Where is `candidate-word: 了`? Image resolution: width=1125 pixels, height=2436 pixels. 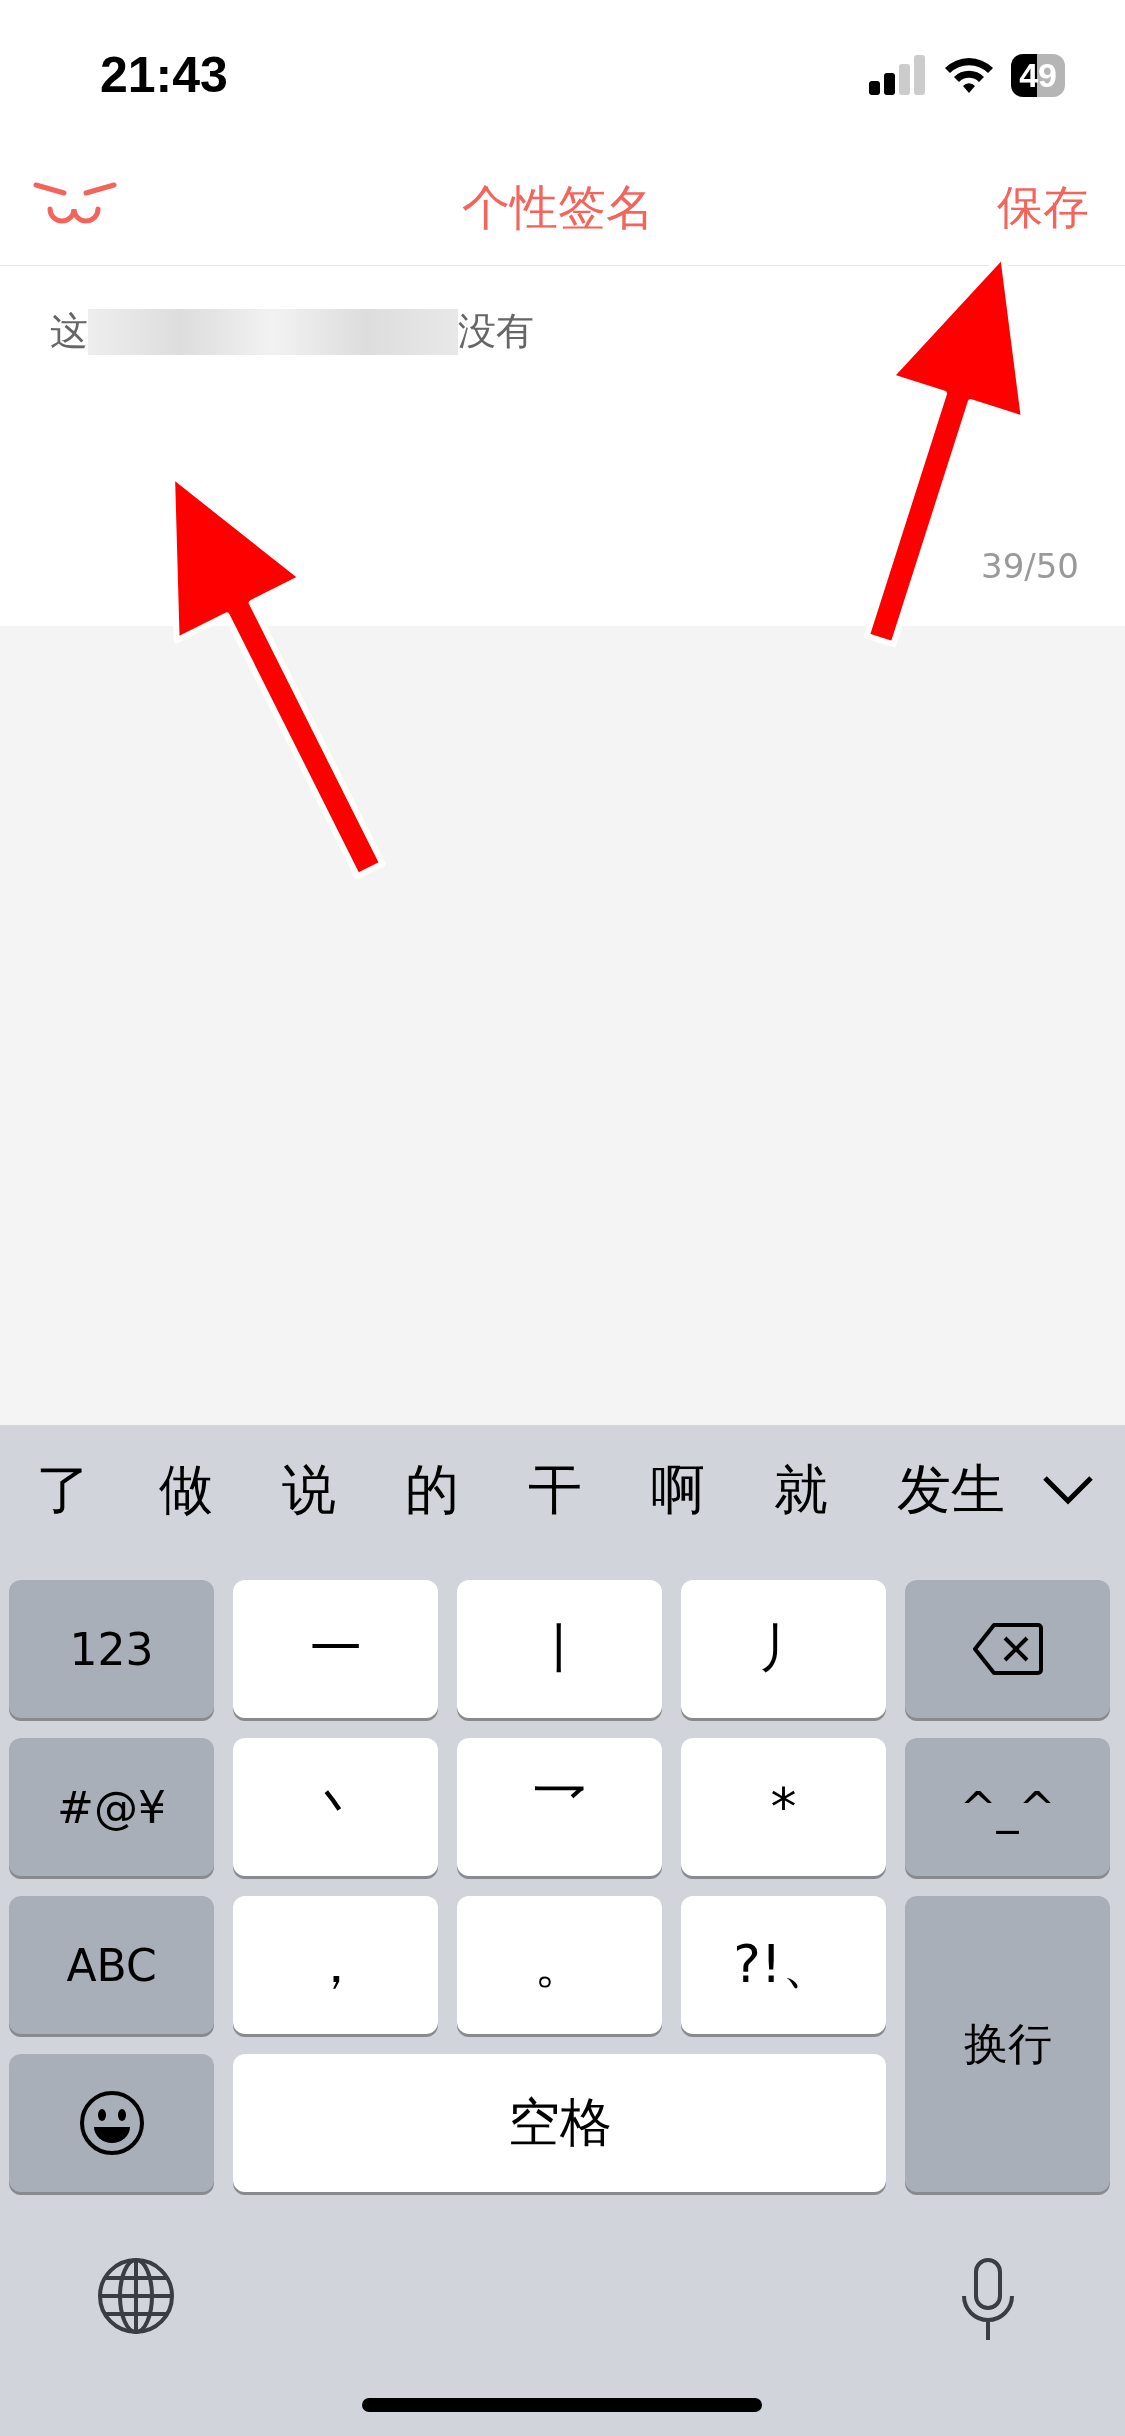 candidate-word: 了 is located at coordinates (97, 1490).